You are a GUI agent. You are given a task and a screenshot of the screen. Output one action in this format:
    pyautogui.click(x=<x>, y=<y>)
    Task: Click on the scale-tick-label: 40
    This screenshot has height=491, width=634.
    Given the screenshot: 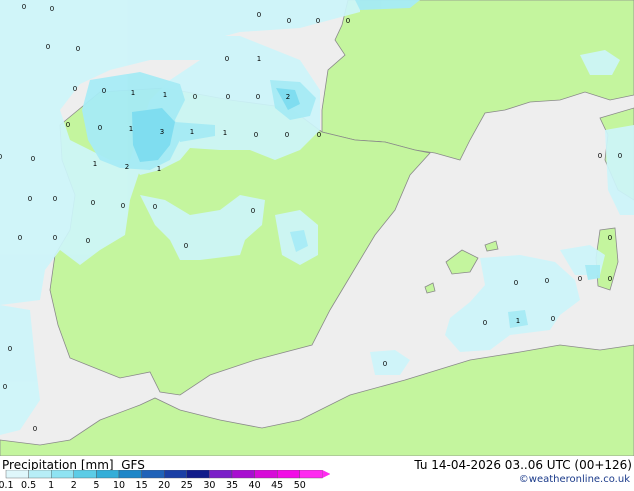 What is the action you would take?
    pyautogui.click(x=254, y=485)
    